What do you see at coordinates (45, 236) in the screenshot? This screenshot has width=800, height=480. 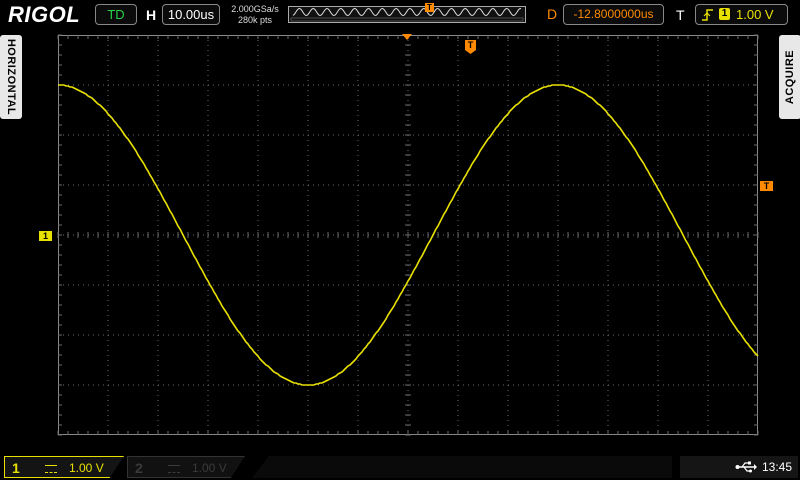 I see `ch1-offset-marker: 1` at bounding box center [45, 236].